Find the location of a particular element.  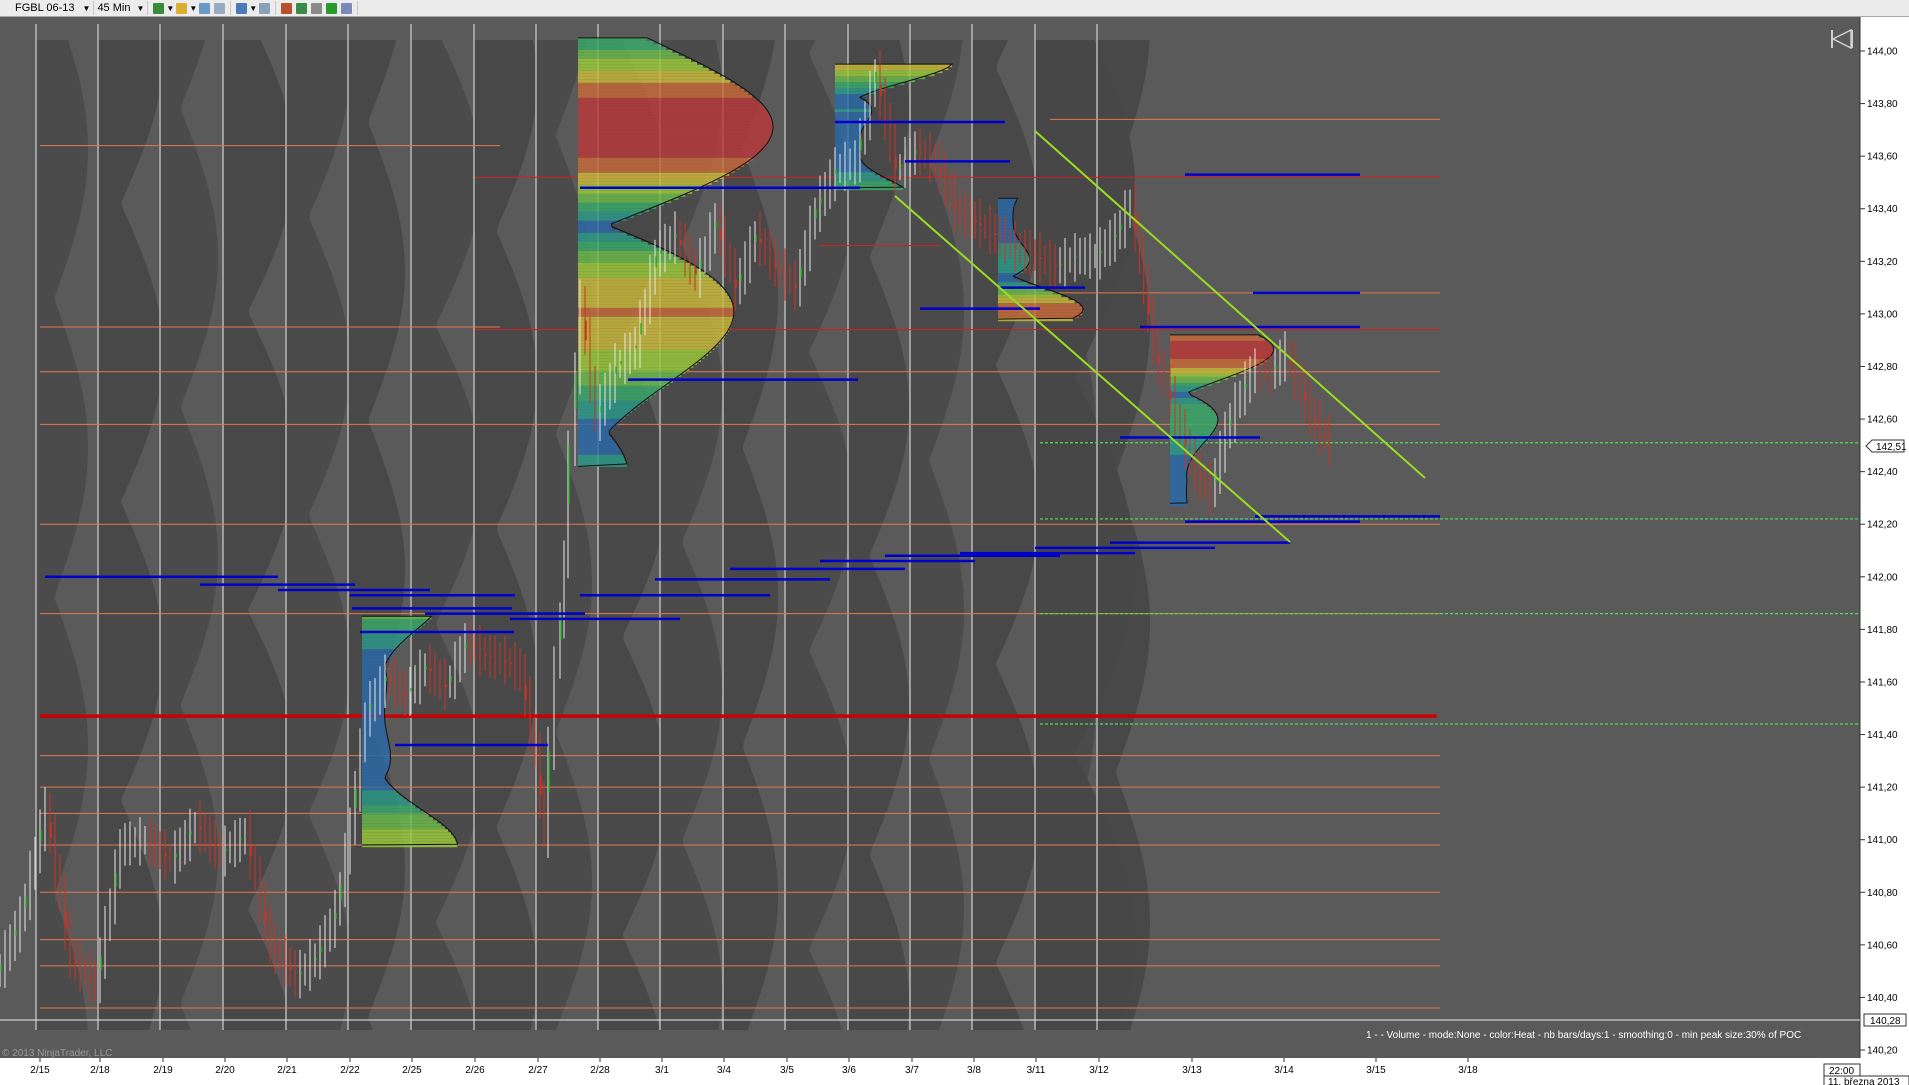

time-tick-label: 3/18 is located at coordinates (1468, 1070).